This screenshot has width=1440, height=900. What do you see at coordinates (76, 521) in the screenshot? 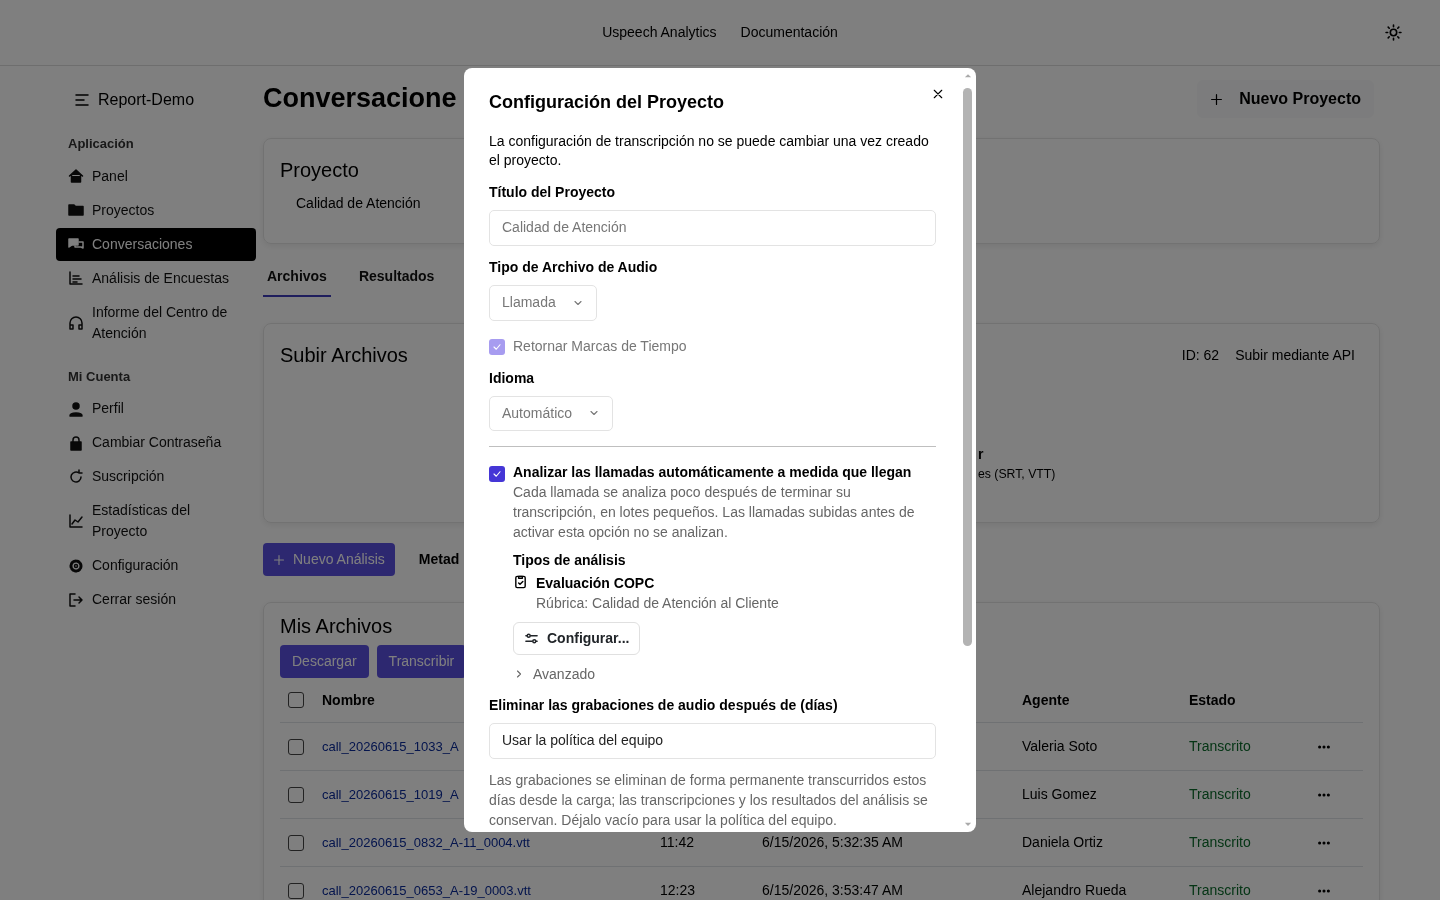
I see `line-chart-icon` at bounding box center [76, 521].